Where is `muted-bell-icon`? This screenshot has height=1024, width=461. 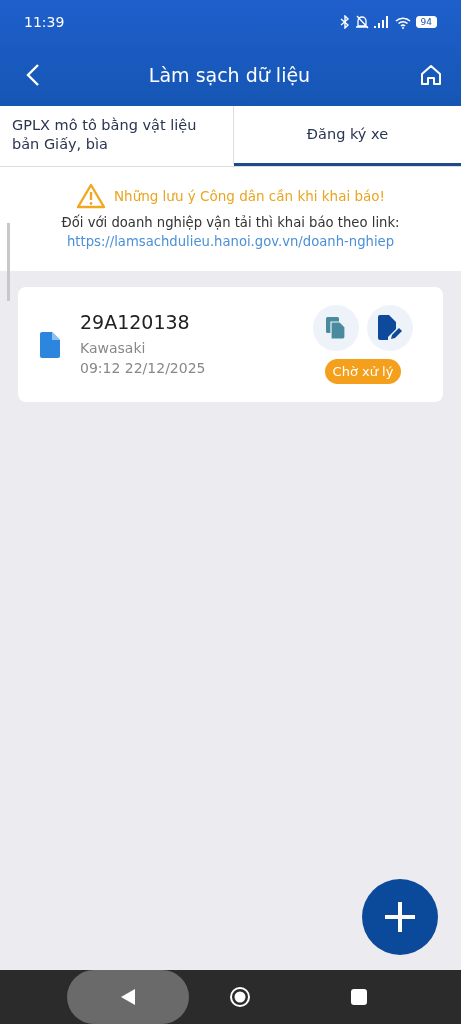 muted-bell-icon is located at coordinates (361, 22).